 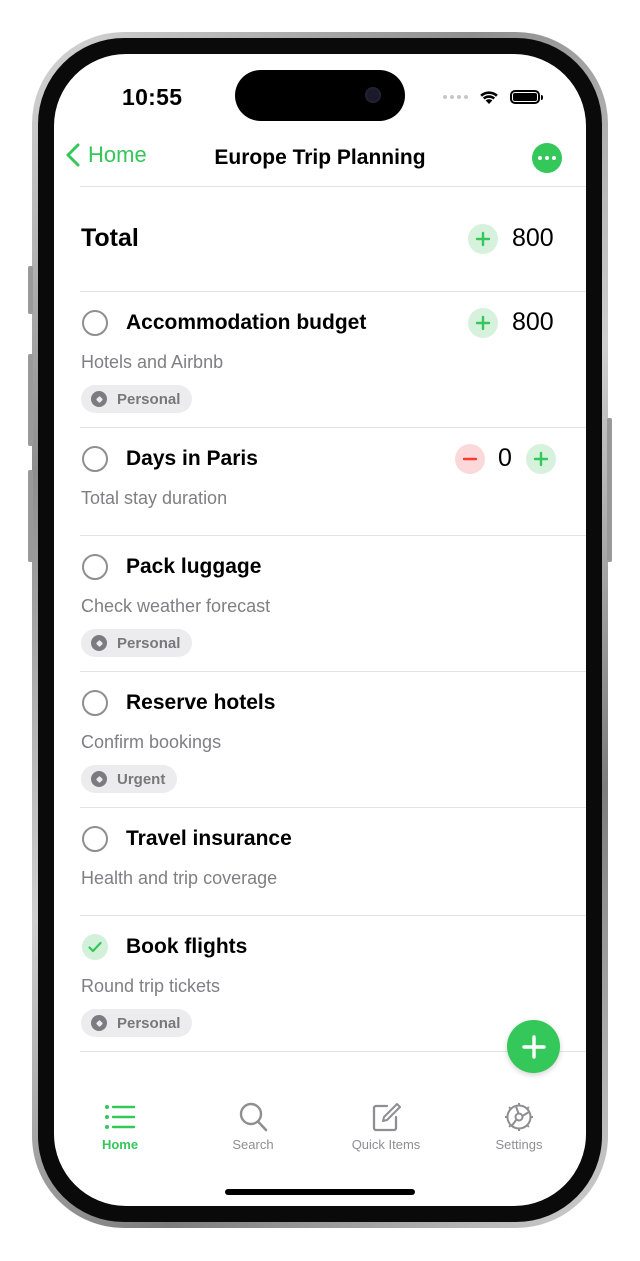 I want to click on total-increment-button, so click(x=483, y=239).